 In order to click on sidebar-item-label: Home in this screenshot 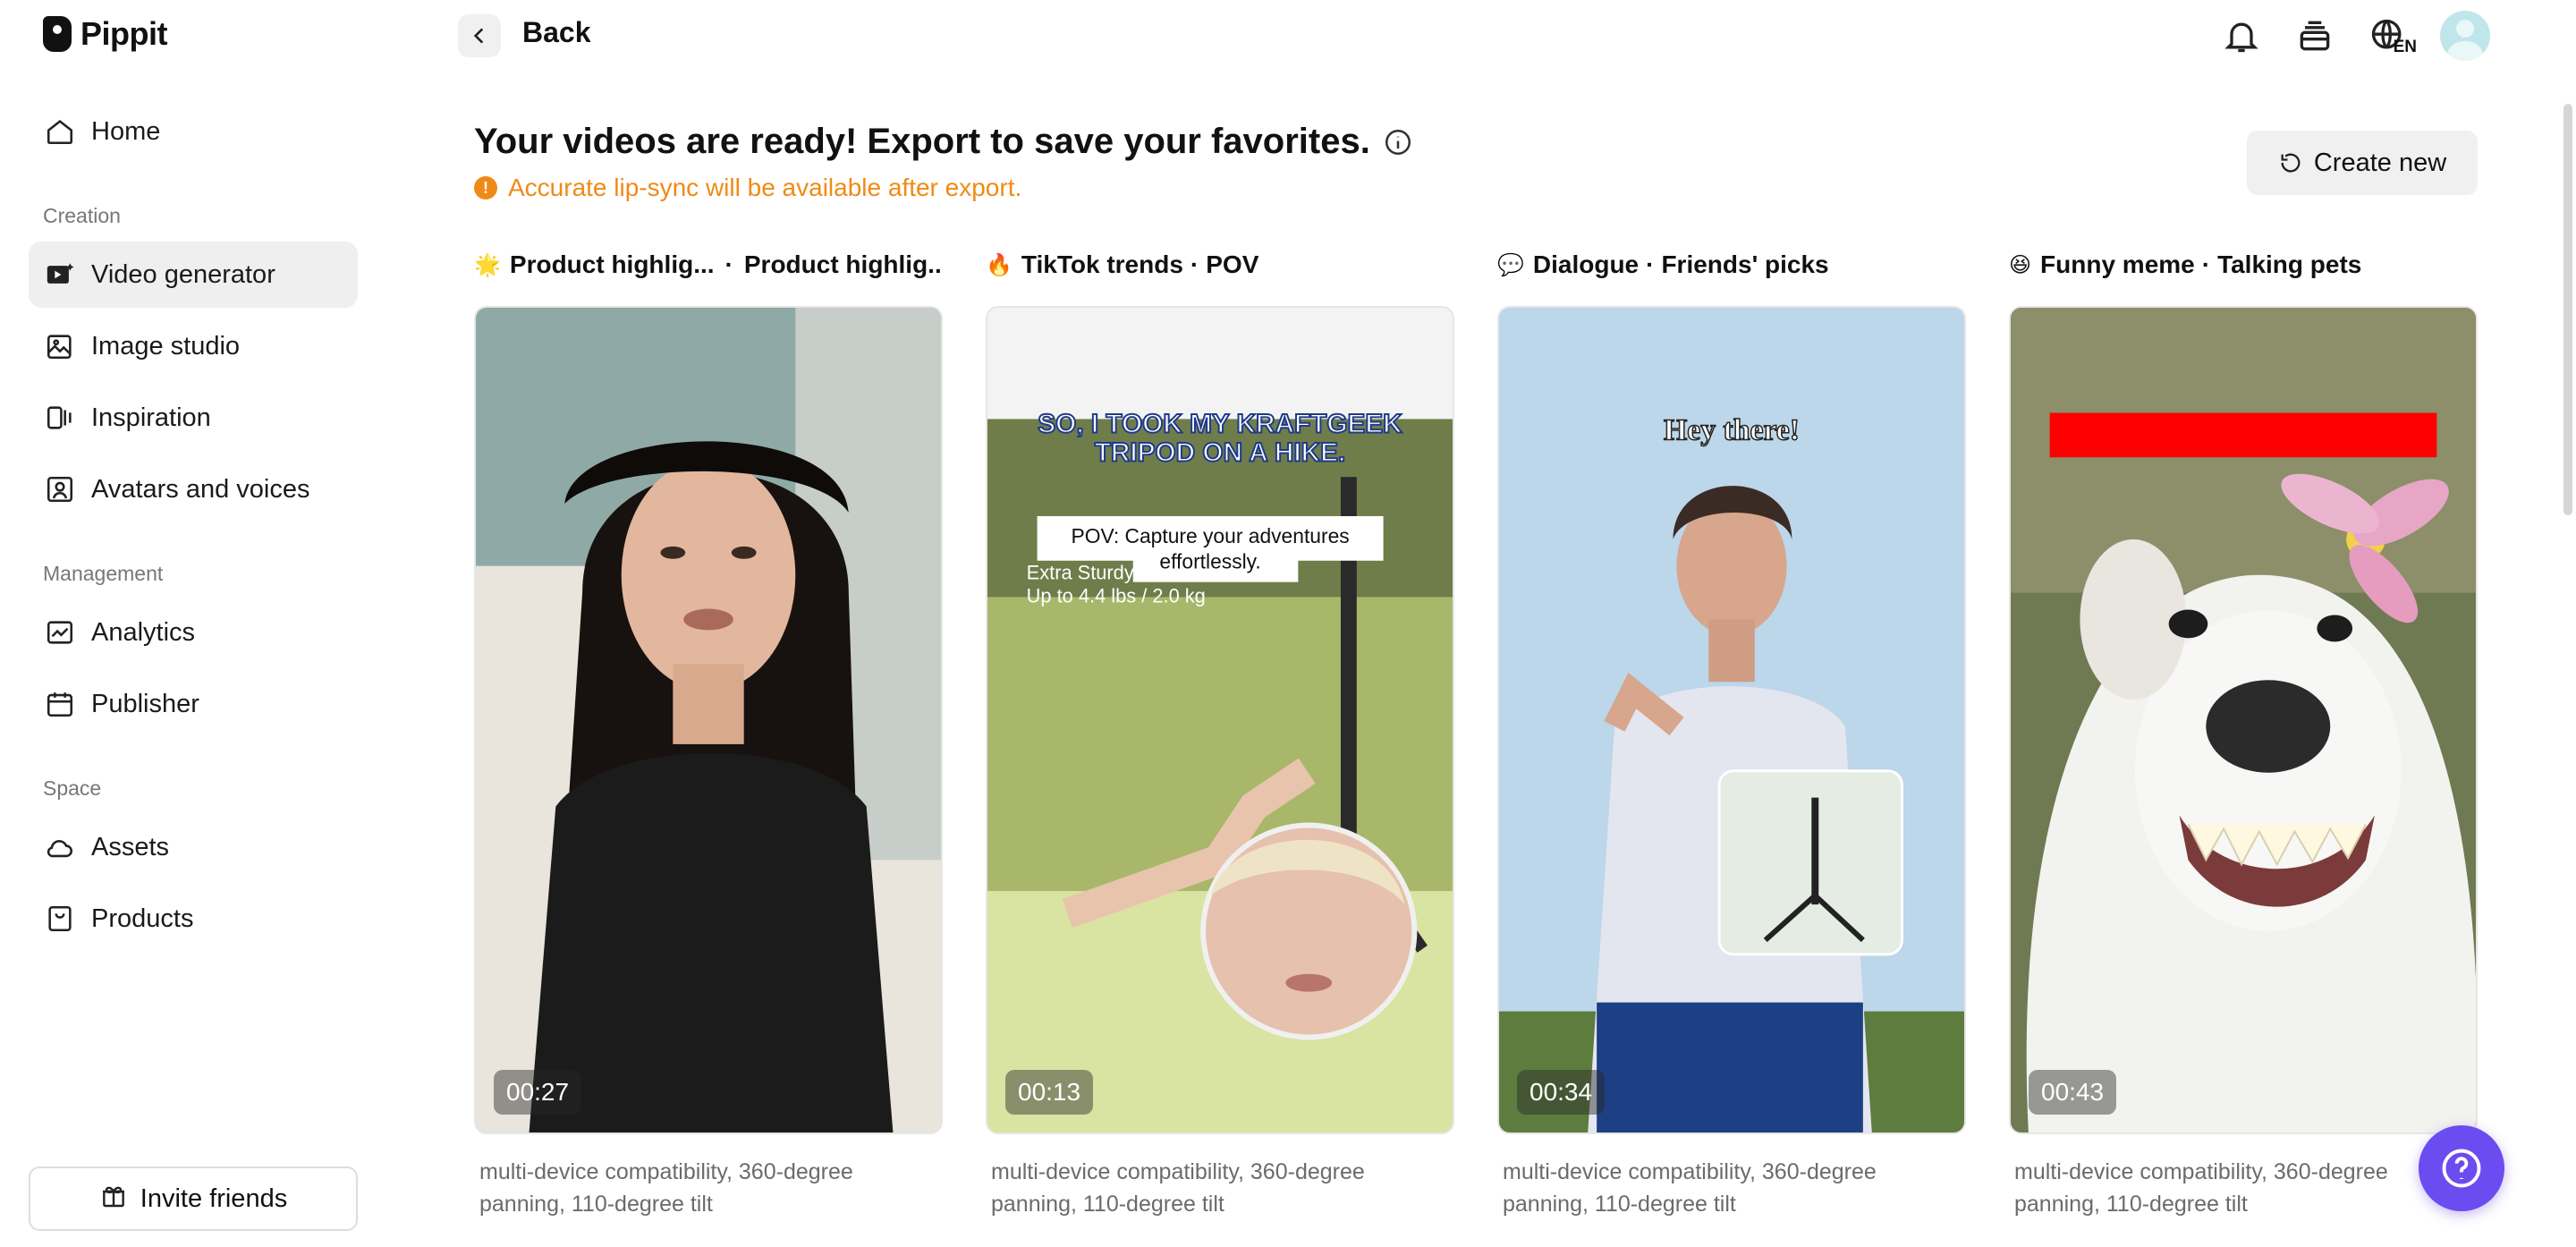, I will do `click(126, 131)`.